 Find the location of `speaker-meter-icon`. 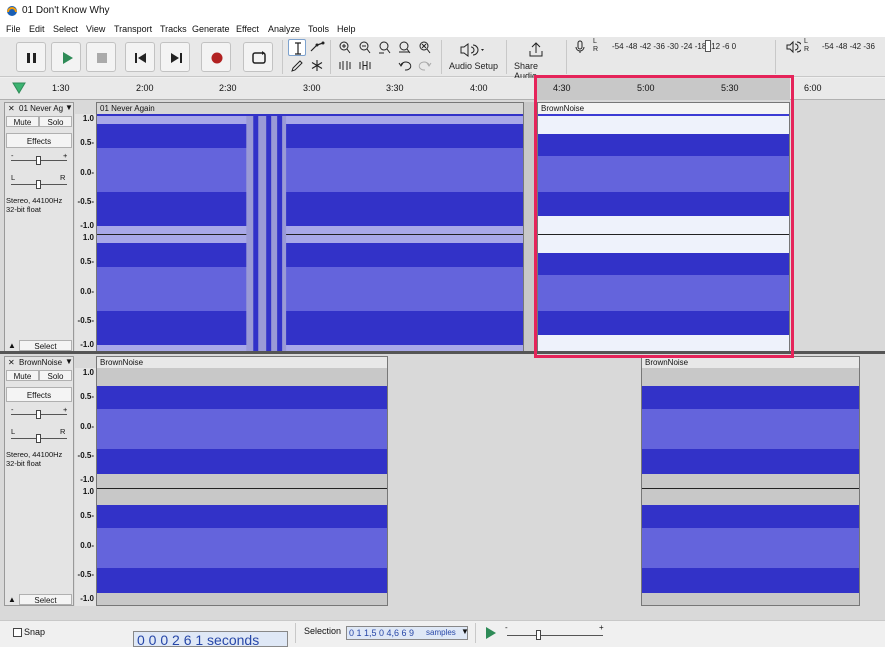

speaker-meter-icon is located at coordinates (793, 47).